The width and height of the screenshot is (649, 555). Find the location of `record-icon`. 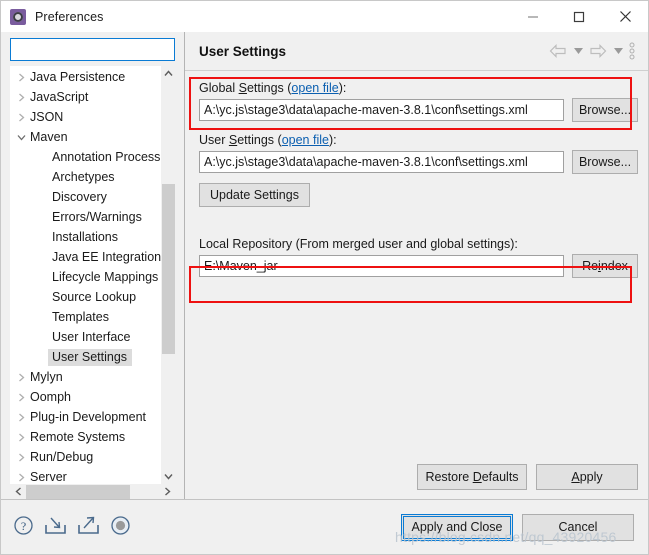

record-icon is located at coordinates (120, 527).